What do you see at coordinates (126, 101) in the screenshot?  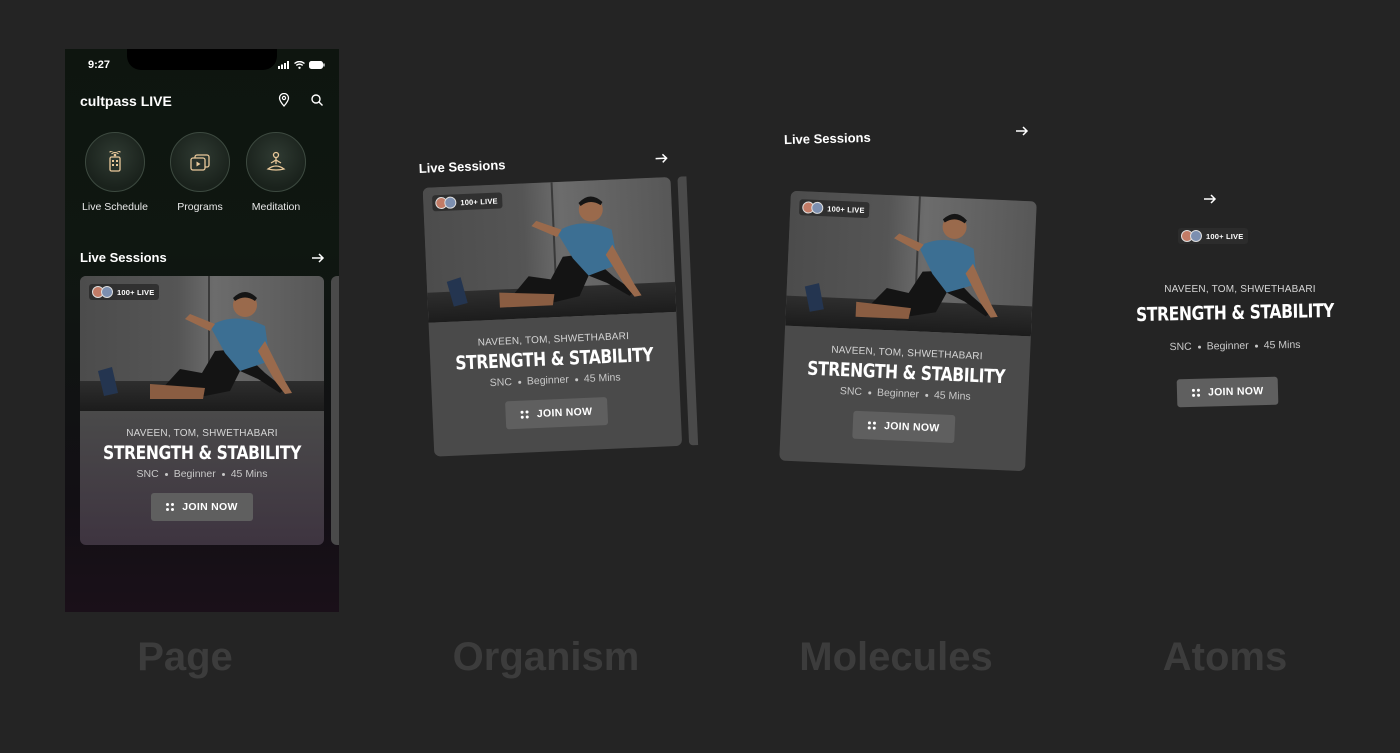 I see `app-title: cultpass LIVE` at bounding box center [126, 101].